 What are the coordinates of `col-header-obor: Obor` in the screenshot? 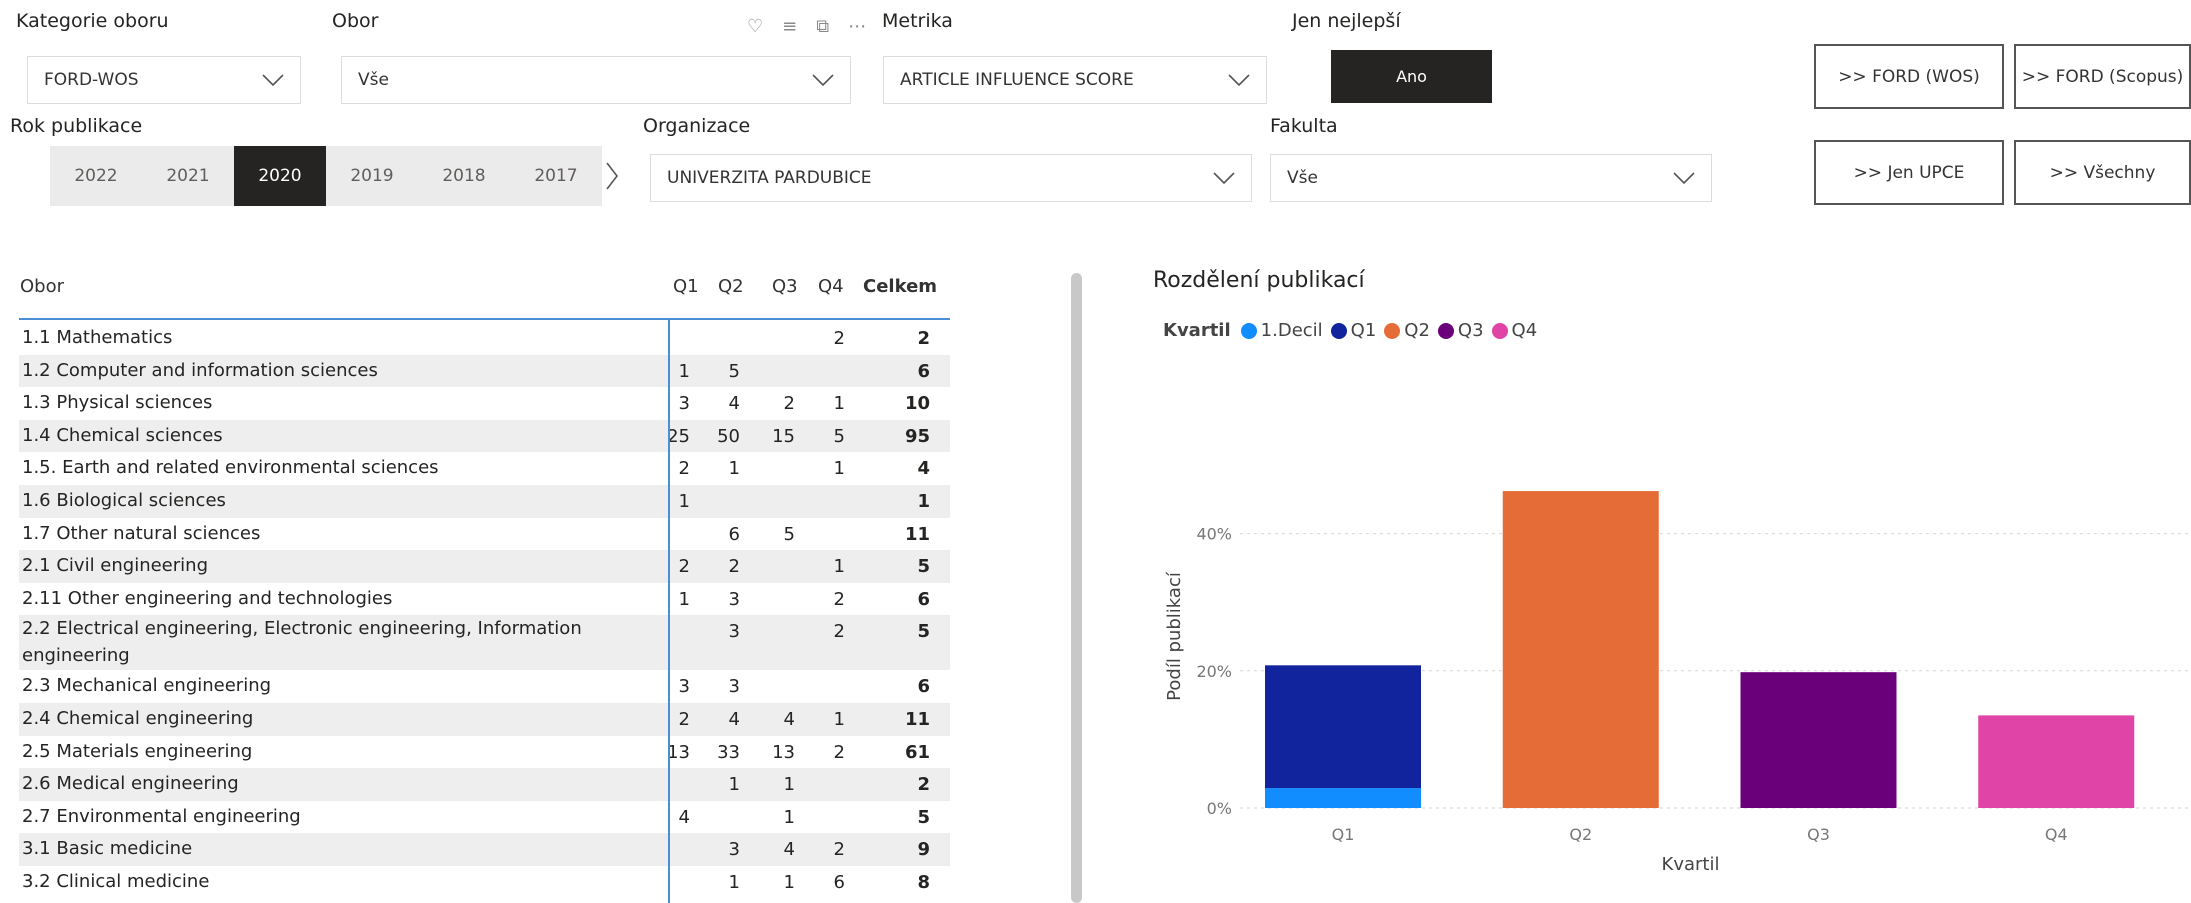 It's located at (42, 286).